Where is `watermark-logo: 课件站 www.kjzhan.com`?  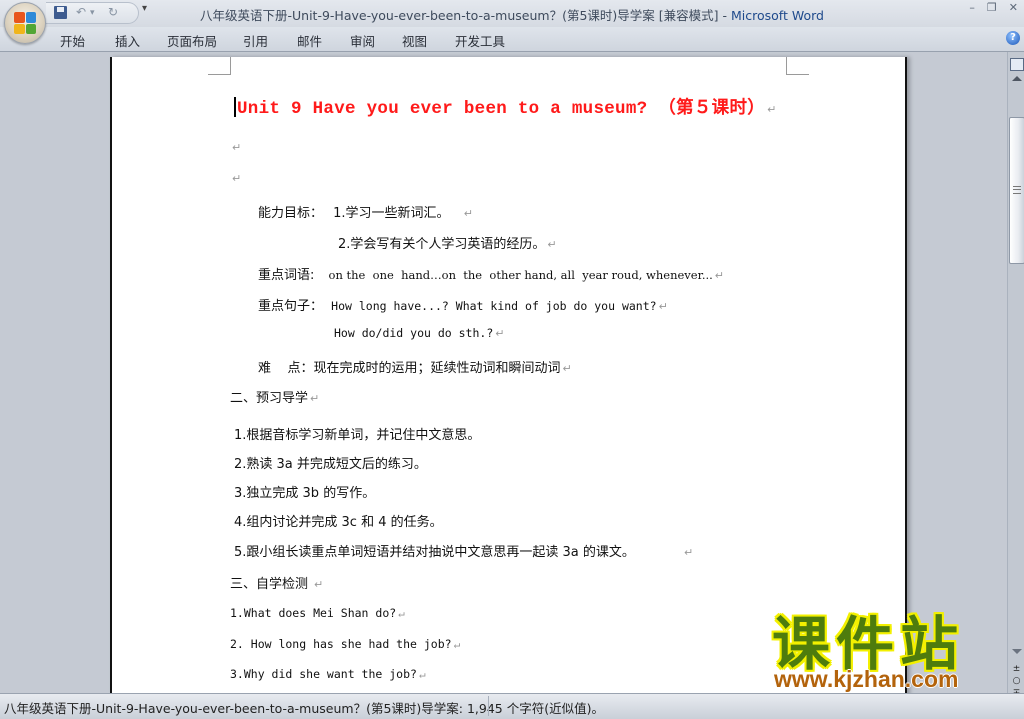 watermark-logo: 课件站 www.kjzhan.com is located at coordinates (888, 652).